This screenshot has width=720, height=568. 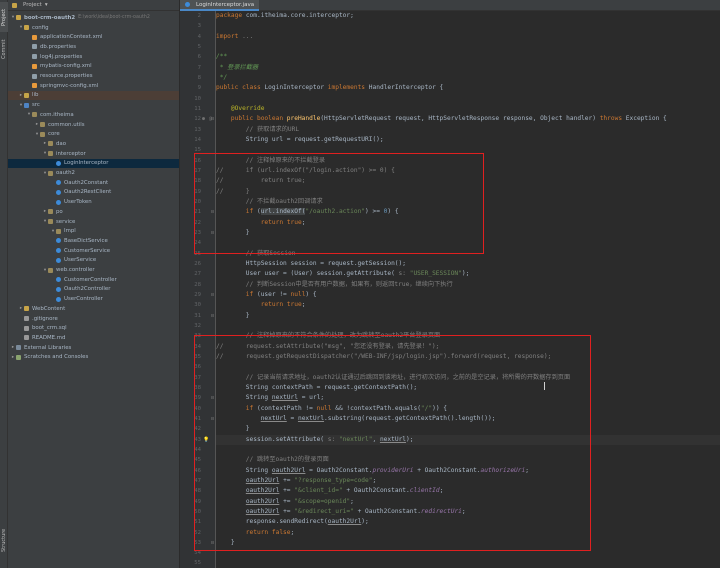 What do you see at coordinates (93, 115) in the screenshot?
I see `tree-item: ▾ com.itheima` at bounding box center [93, 115].